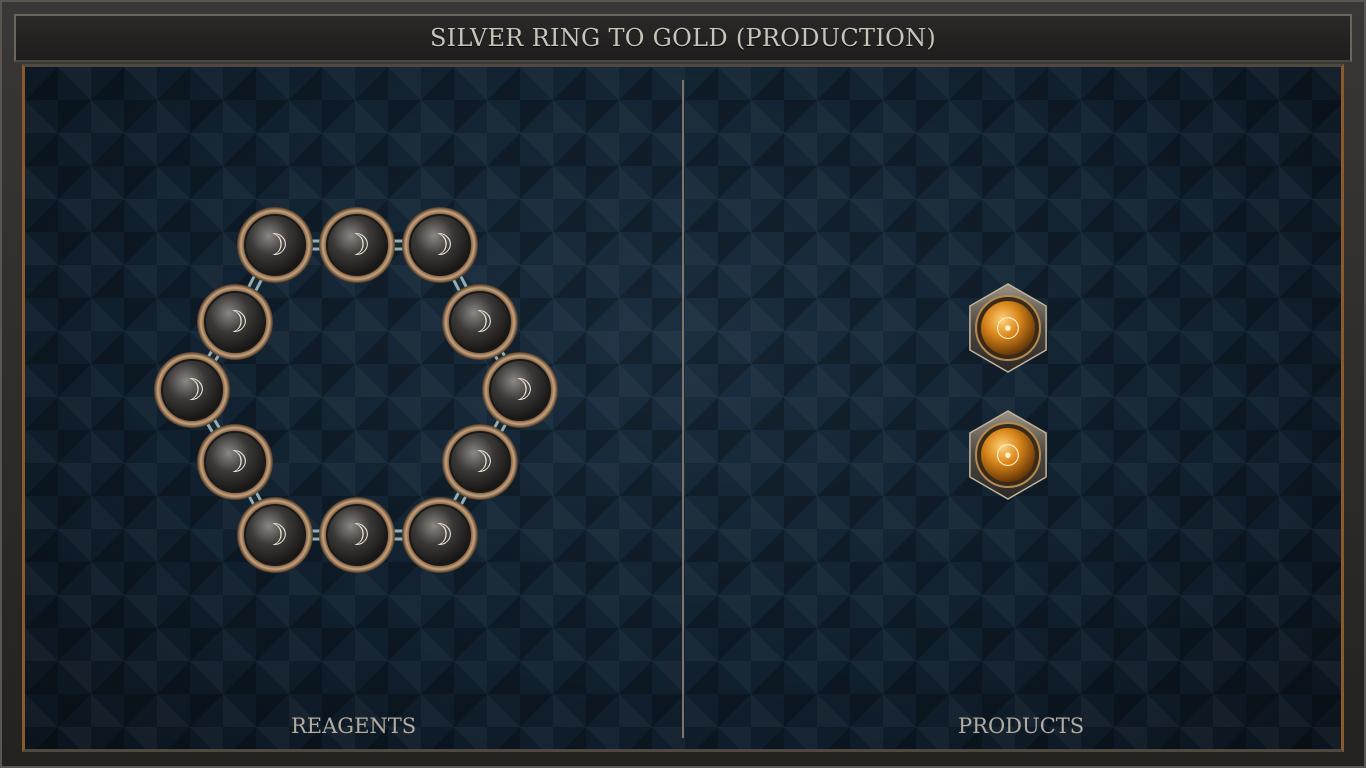 Image resolution: width=1366 pixels, height=768 pixels. Describe the element at coordinates (356, 390) in the screenshot. I see `reagent-molecule: ☽ ☽ ☽ ☽ ☽ ☽ ☽ ☽ ☽ ☽ ☽ ☽` at that location.